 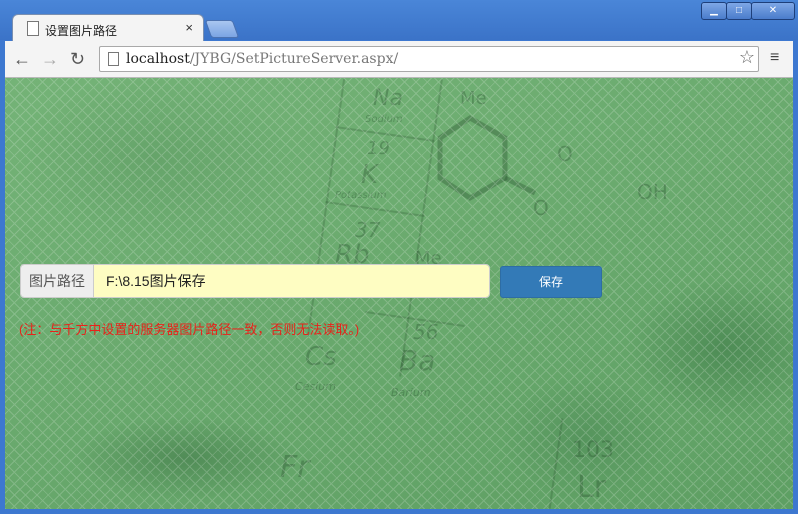 What do you see at coordinates (158, 59) in the screenshot?
I see `url-host: localhost` at bounding box center [158, 59].